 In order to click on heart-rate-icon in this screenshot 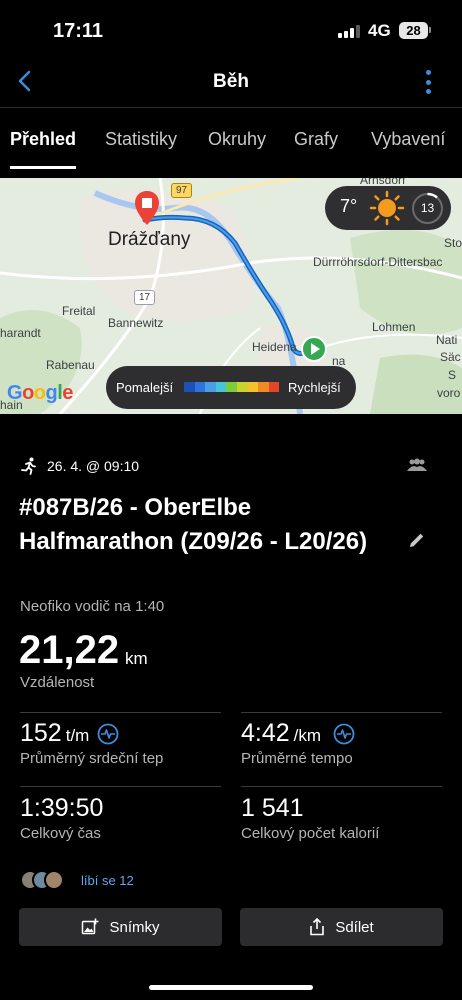, I will do `click(108, 734)`.